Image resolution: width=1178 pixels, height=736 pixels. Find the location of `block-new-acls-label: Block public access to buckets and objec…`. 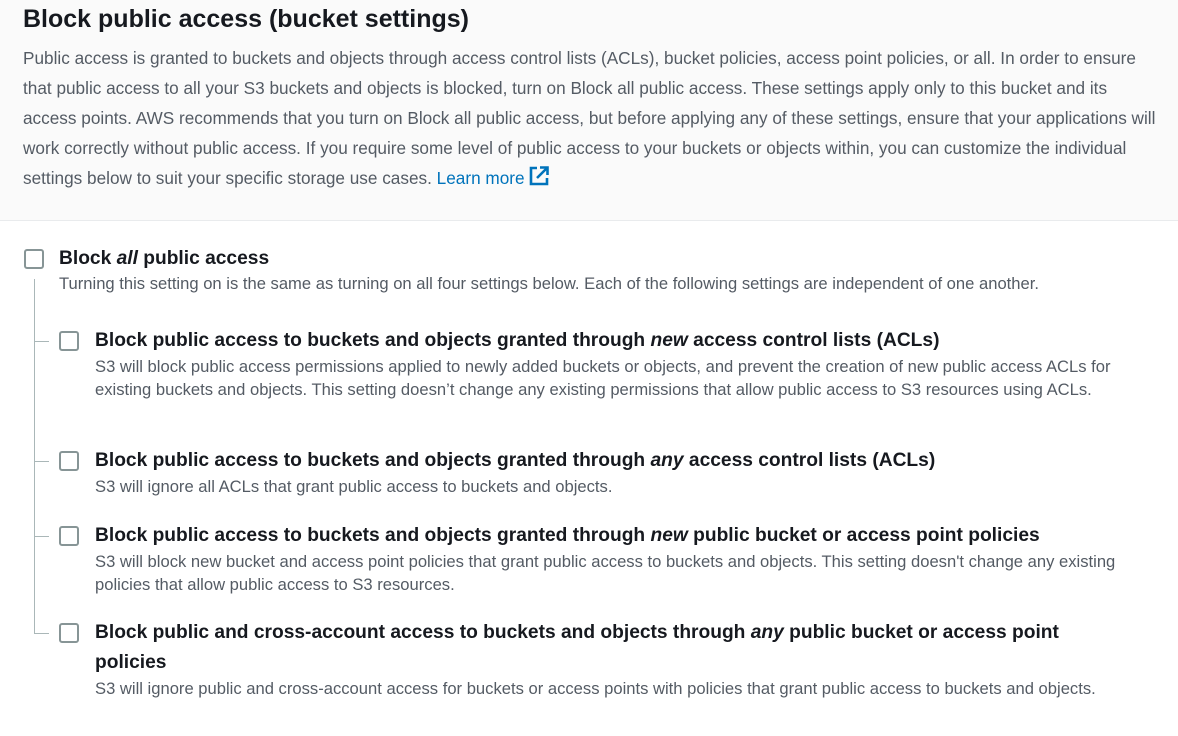

block-new-acls-label: Block public access to buckets and objec… is located at coordinates (517, 341).